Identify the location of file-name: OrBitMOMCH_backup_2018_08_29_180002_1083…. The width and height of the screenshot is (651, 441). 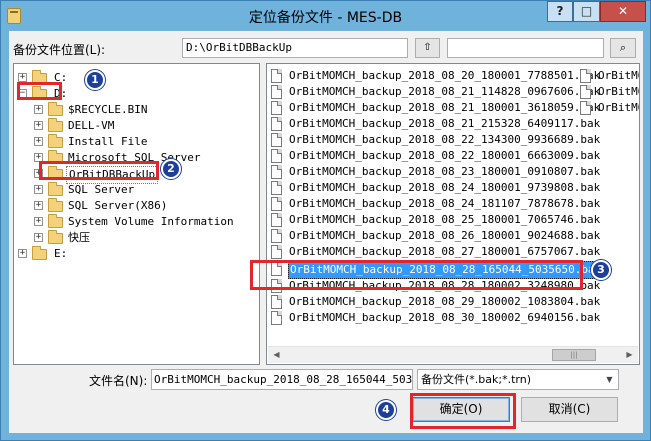
(445, 301).